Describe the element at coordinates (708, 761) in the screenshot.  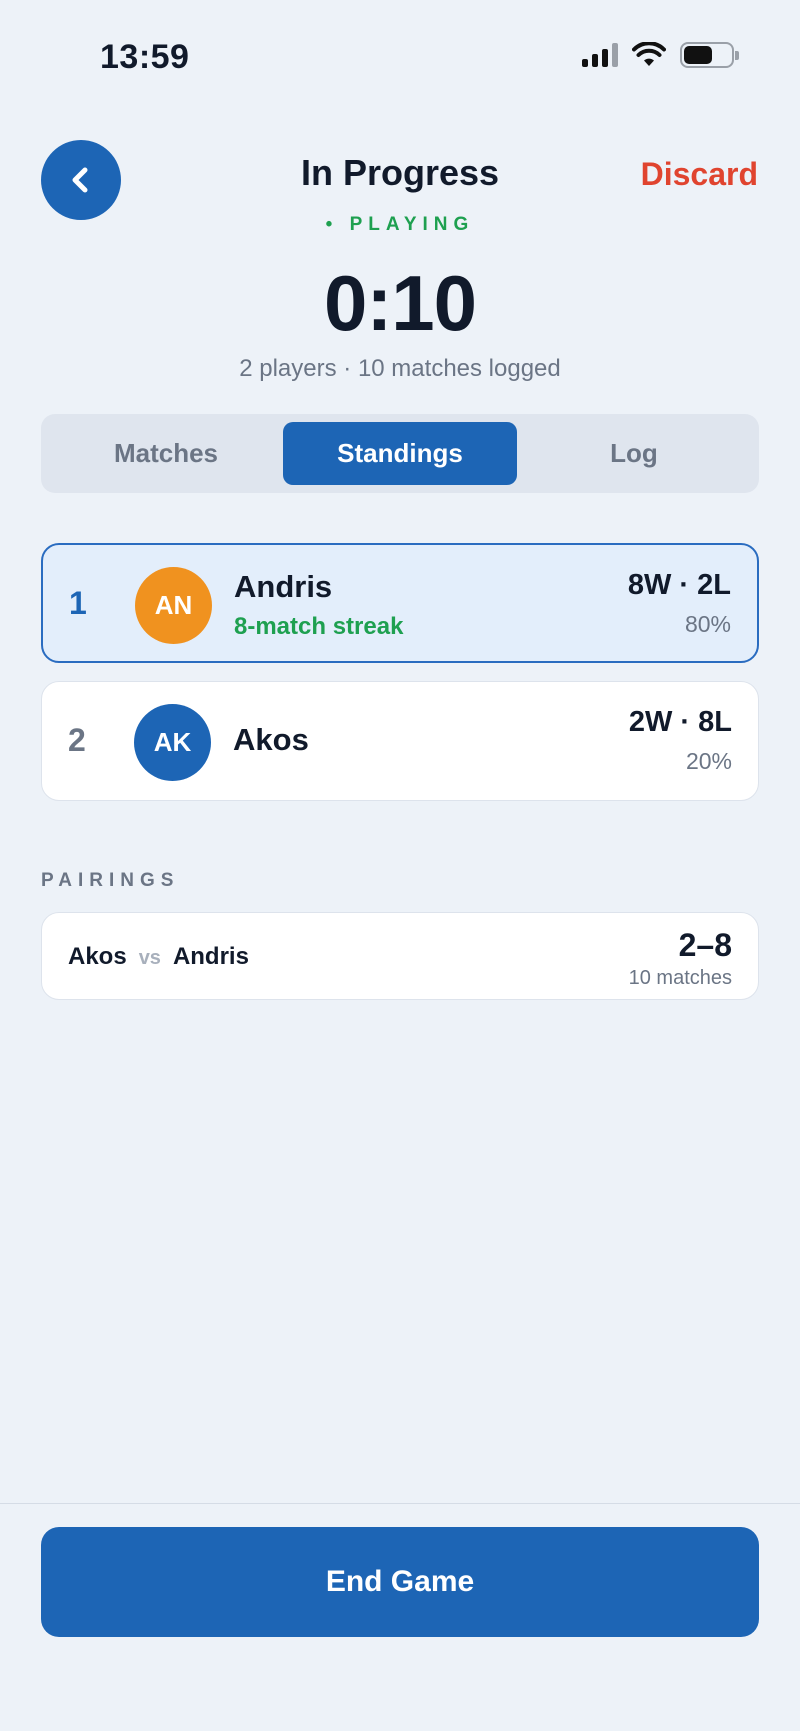
I see `win-percentage: 20%` at that location.